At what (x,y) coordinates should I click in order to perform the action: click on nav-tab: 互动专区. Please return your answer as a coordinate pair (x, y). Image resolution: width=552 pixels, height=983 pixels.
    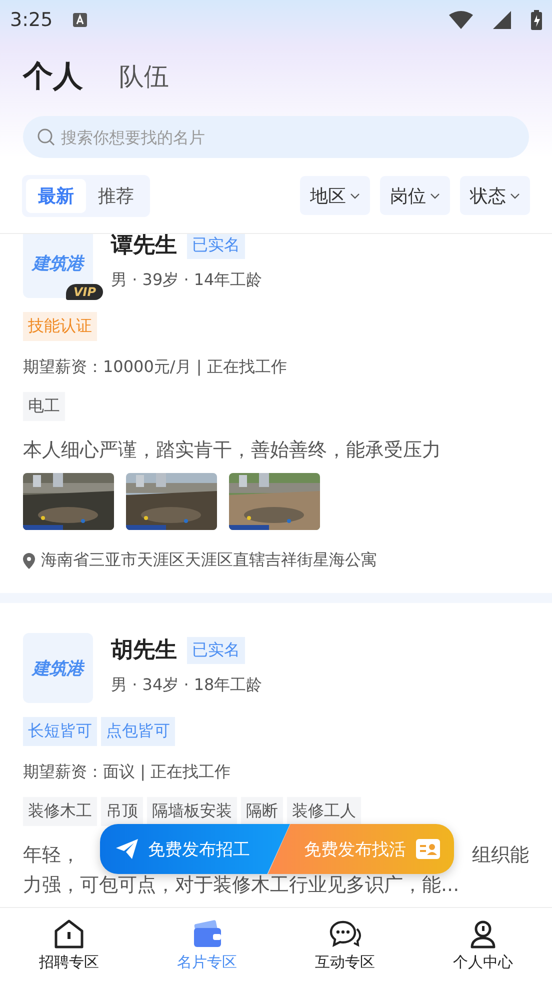
    Looking at the image, I should click on (345, 945).